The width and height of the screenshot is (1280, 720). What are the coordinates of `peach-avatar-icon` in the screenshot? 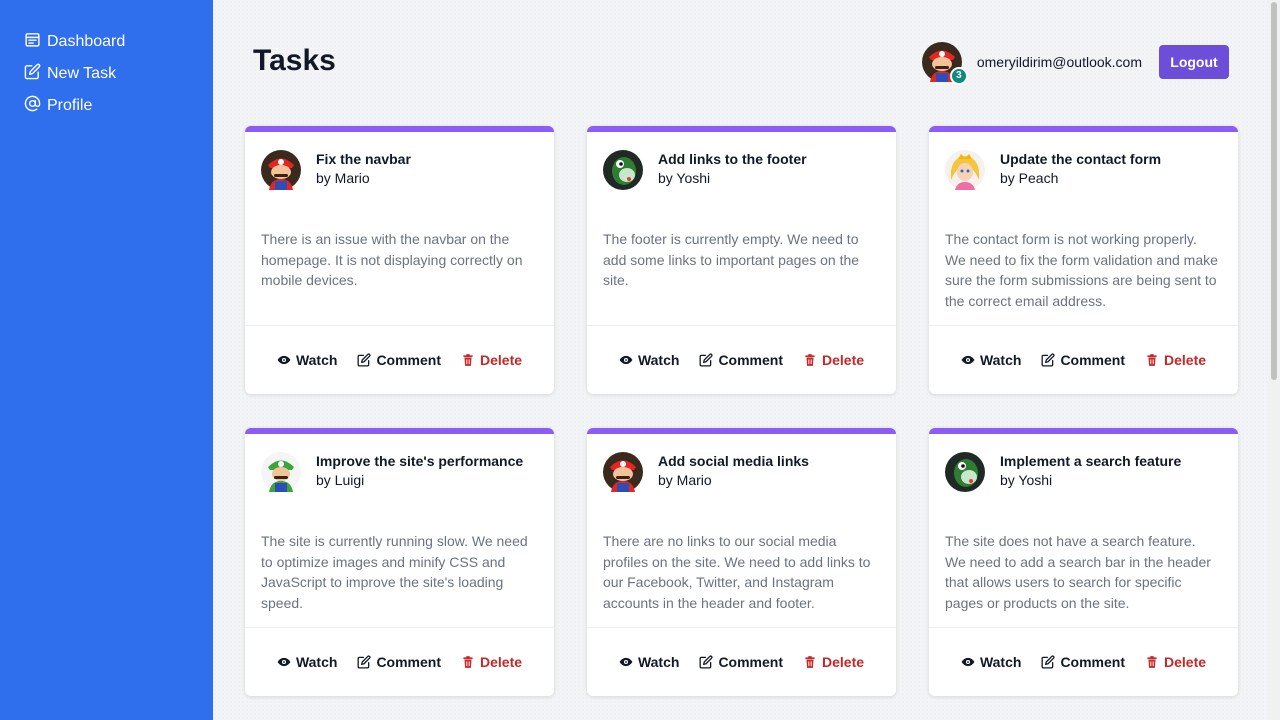 It's located at (965, 170).